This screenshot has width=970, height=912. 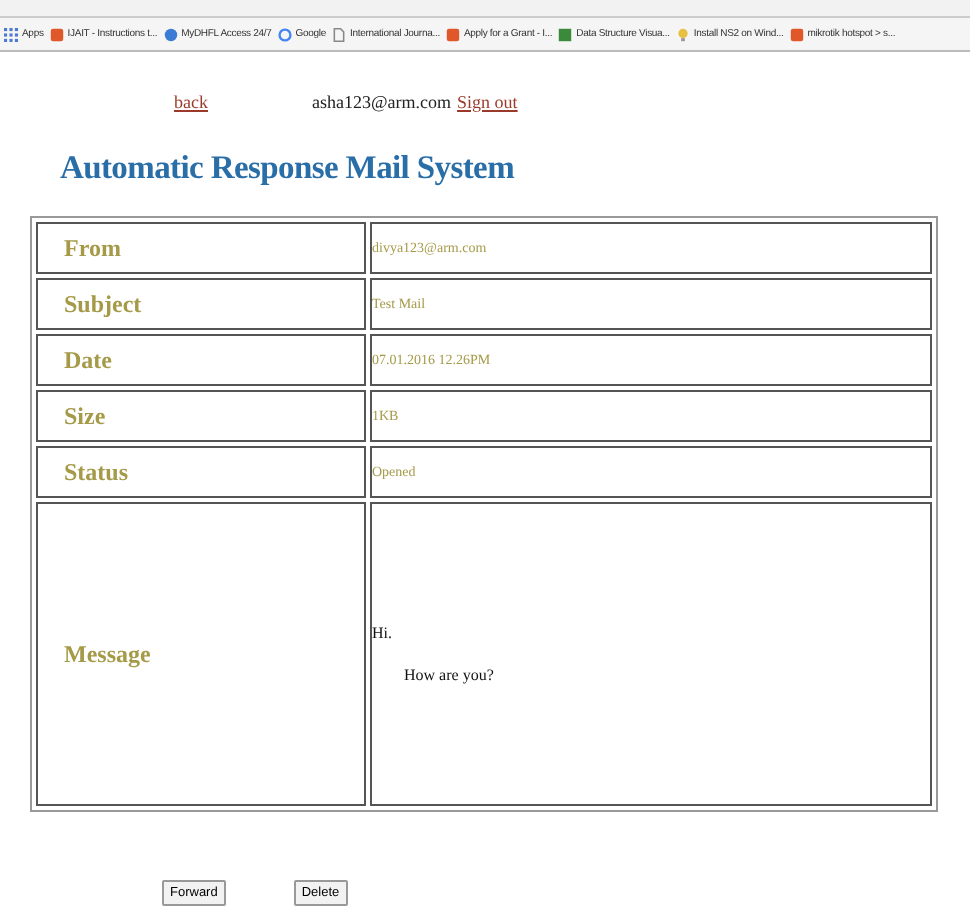 What do you see at coordinates (201, 248) in the screenshot?
I see `field-label: From` at bounding box center [201, 248].